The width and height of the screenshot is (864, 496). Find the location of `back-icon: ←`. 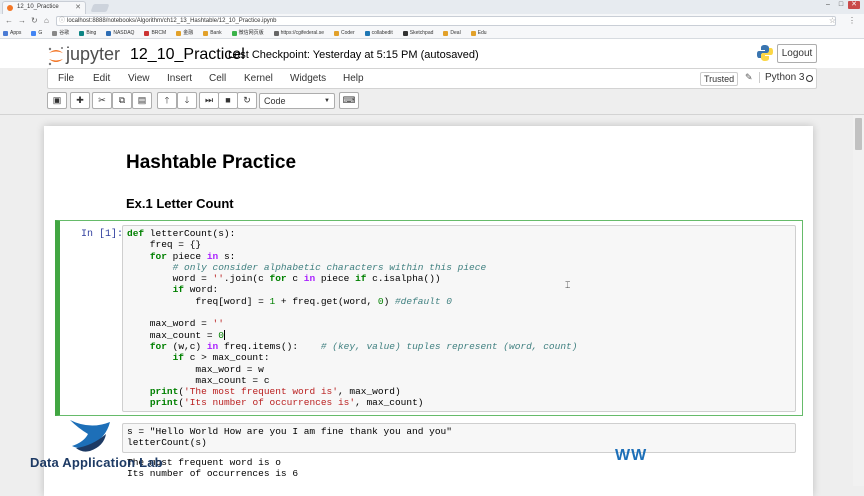

back-icon: ← is located at coordinates (9, 20).